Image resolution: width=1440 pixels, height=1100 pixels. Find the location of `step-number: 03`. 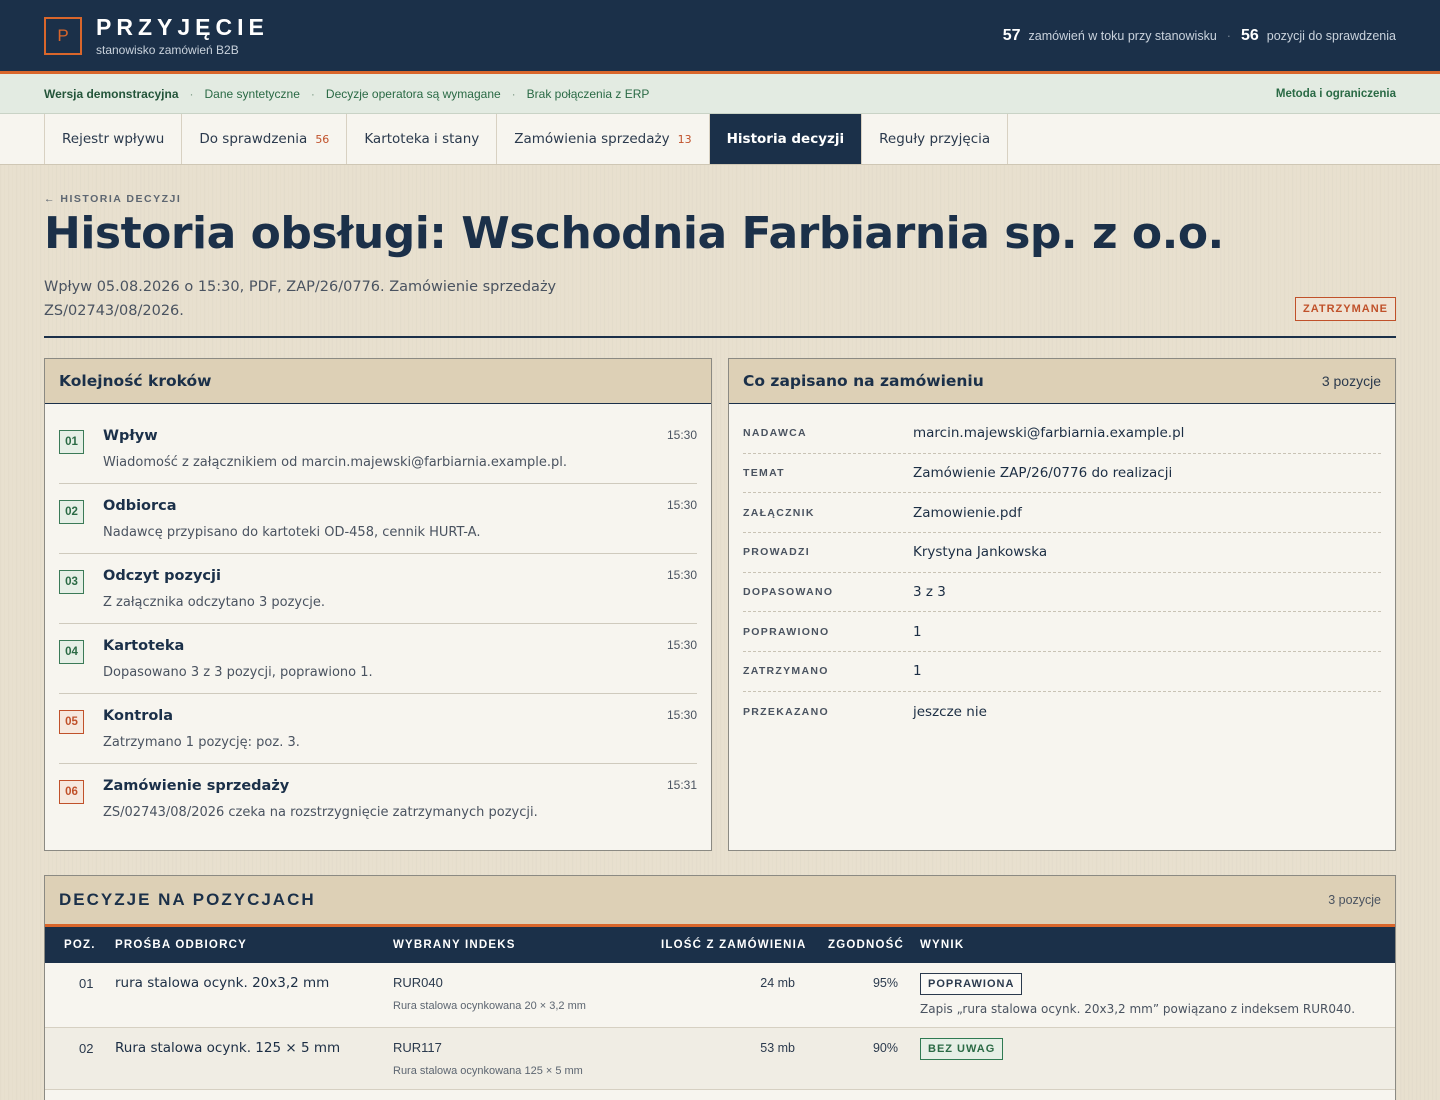

step-number: 03 is located at coordinates (71, 582).